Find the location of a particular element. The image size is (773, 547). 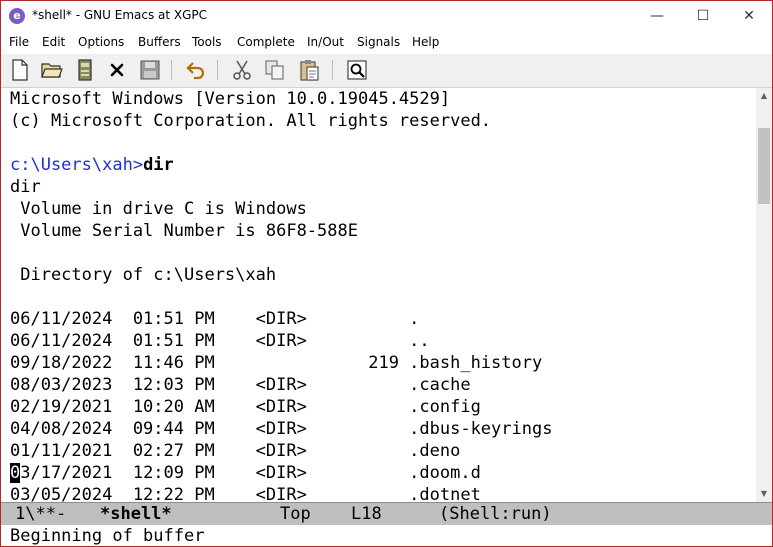

buffer-name: *shell* is located at coordinates (136, 514).